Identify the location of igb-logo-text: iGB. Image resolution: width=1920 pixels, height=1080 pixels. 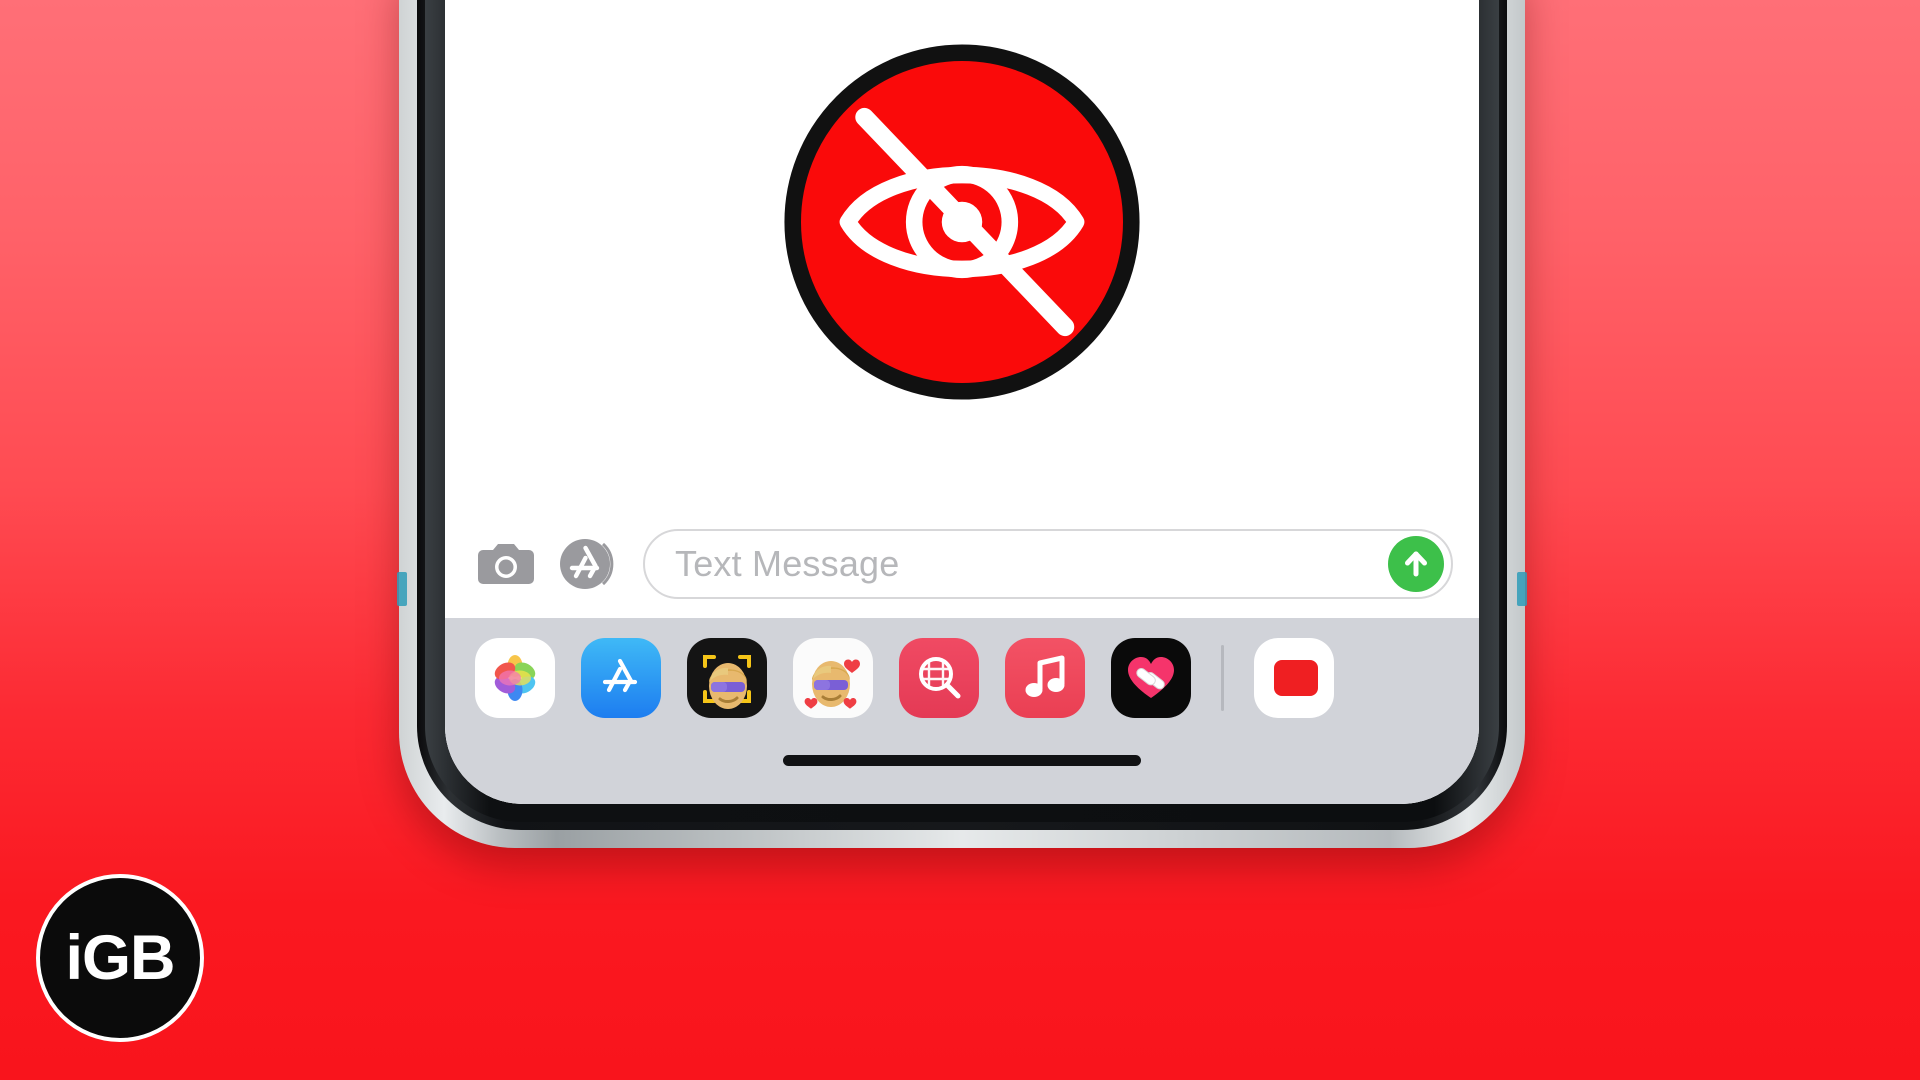
(120, 958).